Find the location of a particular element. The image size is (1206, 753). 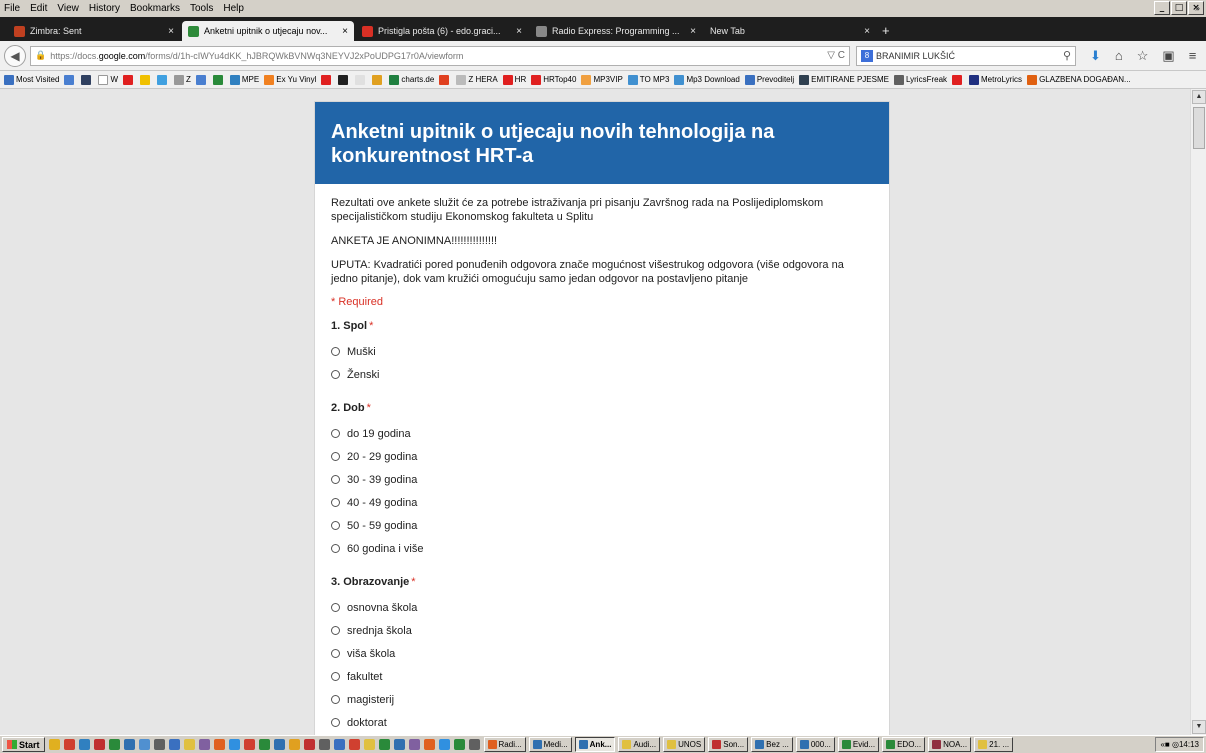

minimize-button: _ is located at coordinates (1162, 8).